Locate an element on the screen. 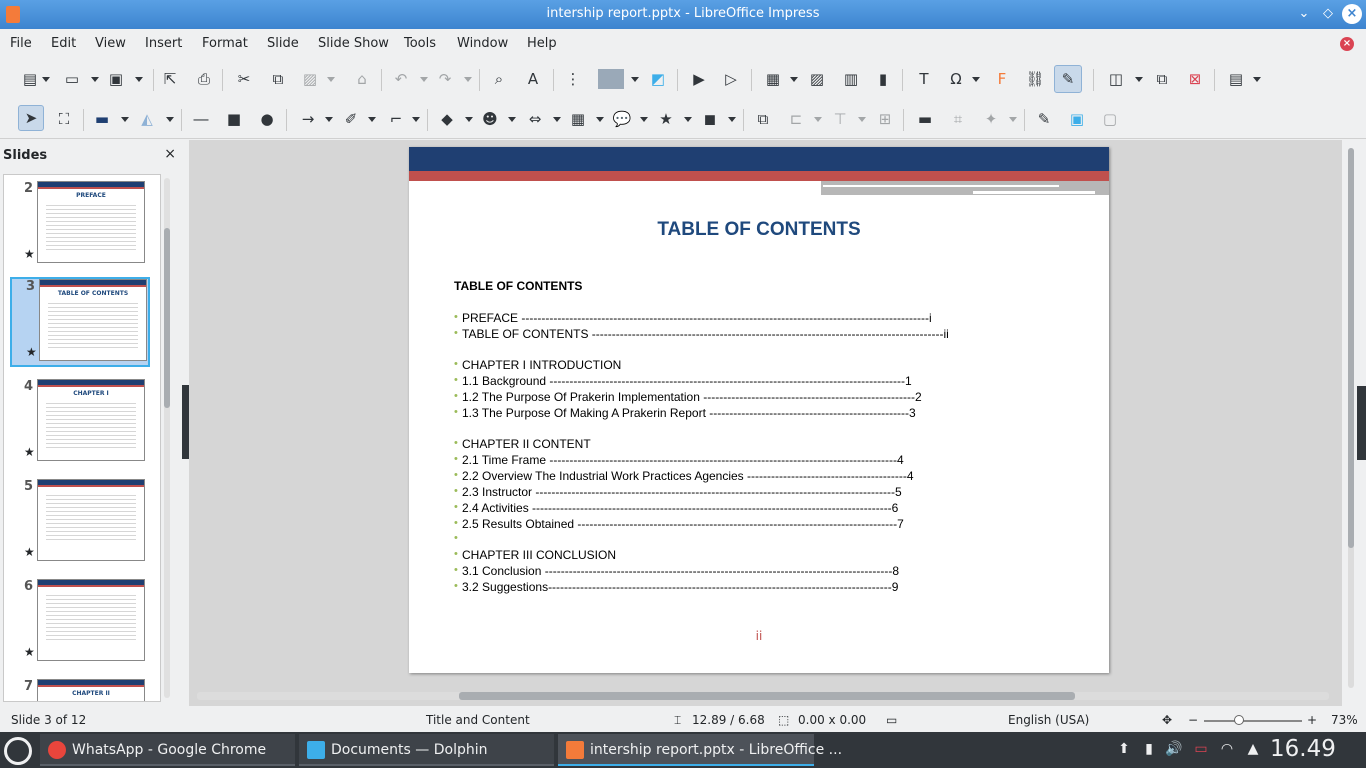  lines-arrows-icon: → is located at coordinates (308, 119).